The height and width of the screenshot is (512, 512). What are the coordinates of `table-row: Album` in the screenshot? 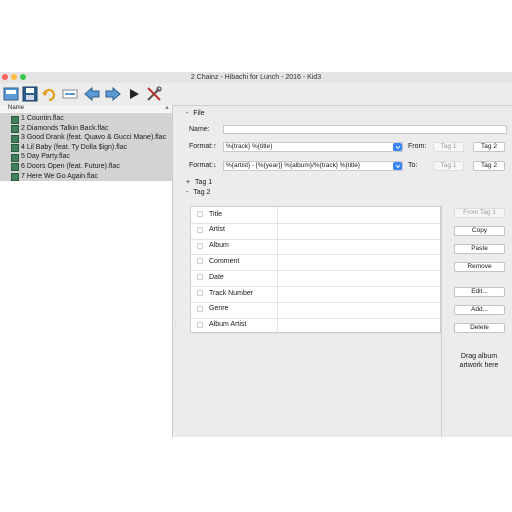 It's located at (316, 247).